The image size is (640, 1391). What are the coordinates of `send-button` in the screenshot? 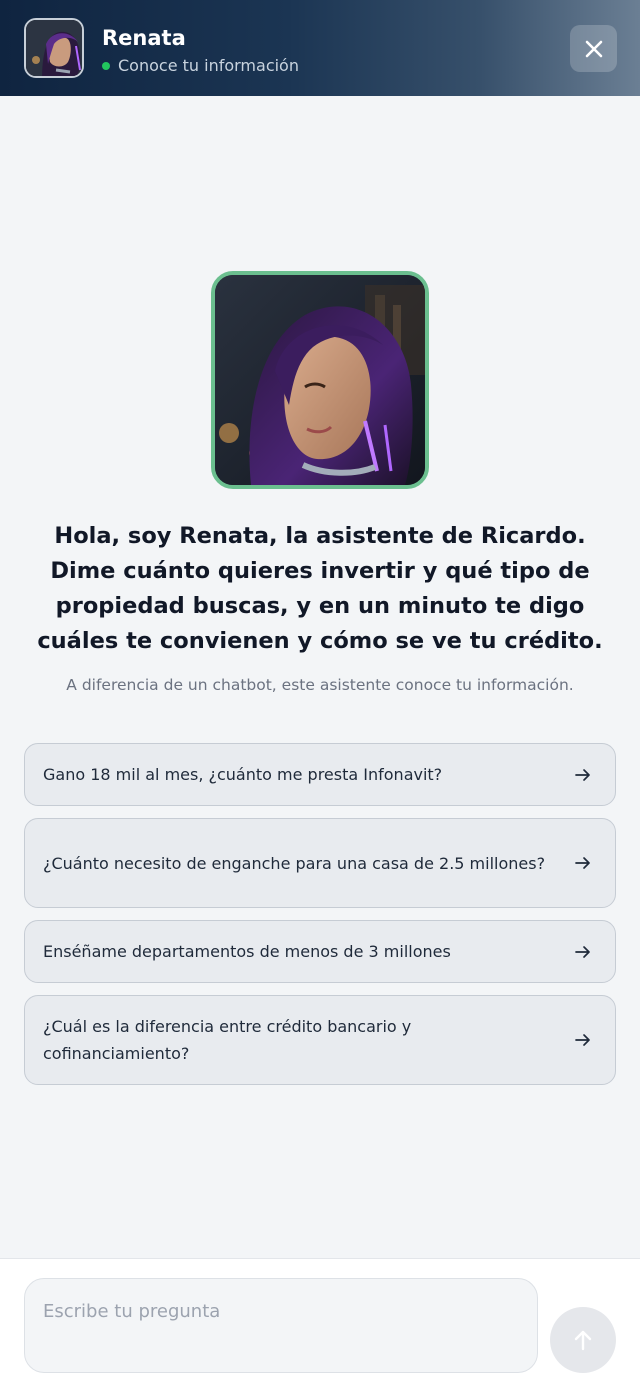 It's located at (583, 1340).